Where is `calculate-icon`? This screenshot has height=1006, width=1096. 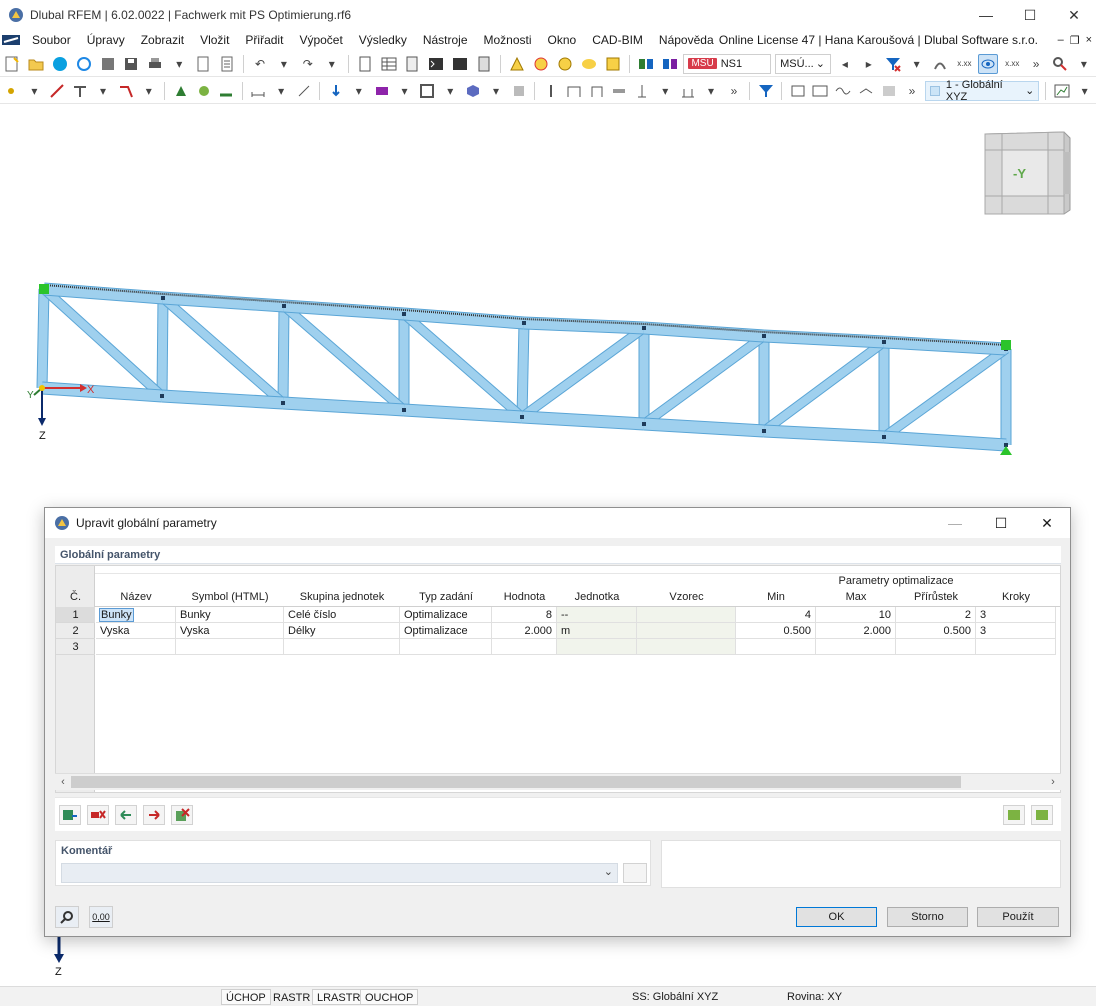 calculate-icon is located at coordinates (517, 64).